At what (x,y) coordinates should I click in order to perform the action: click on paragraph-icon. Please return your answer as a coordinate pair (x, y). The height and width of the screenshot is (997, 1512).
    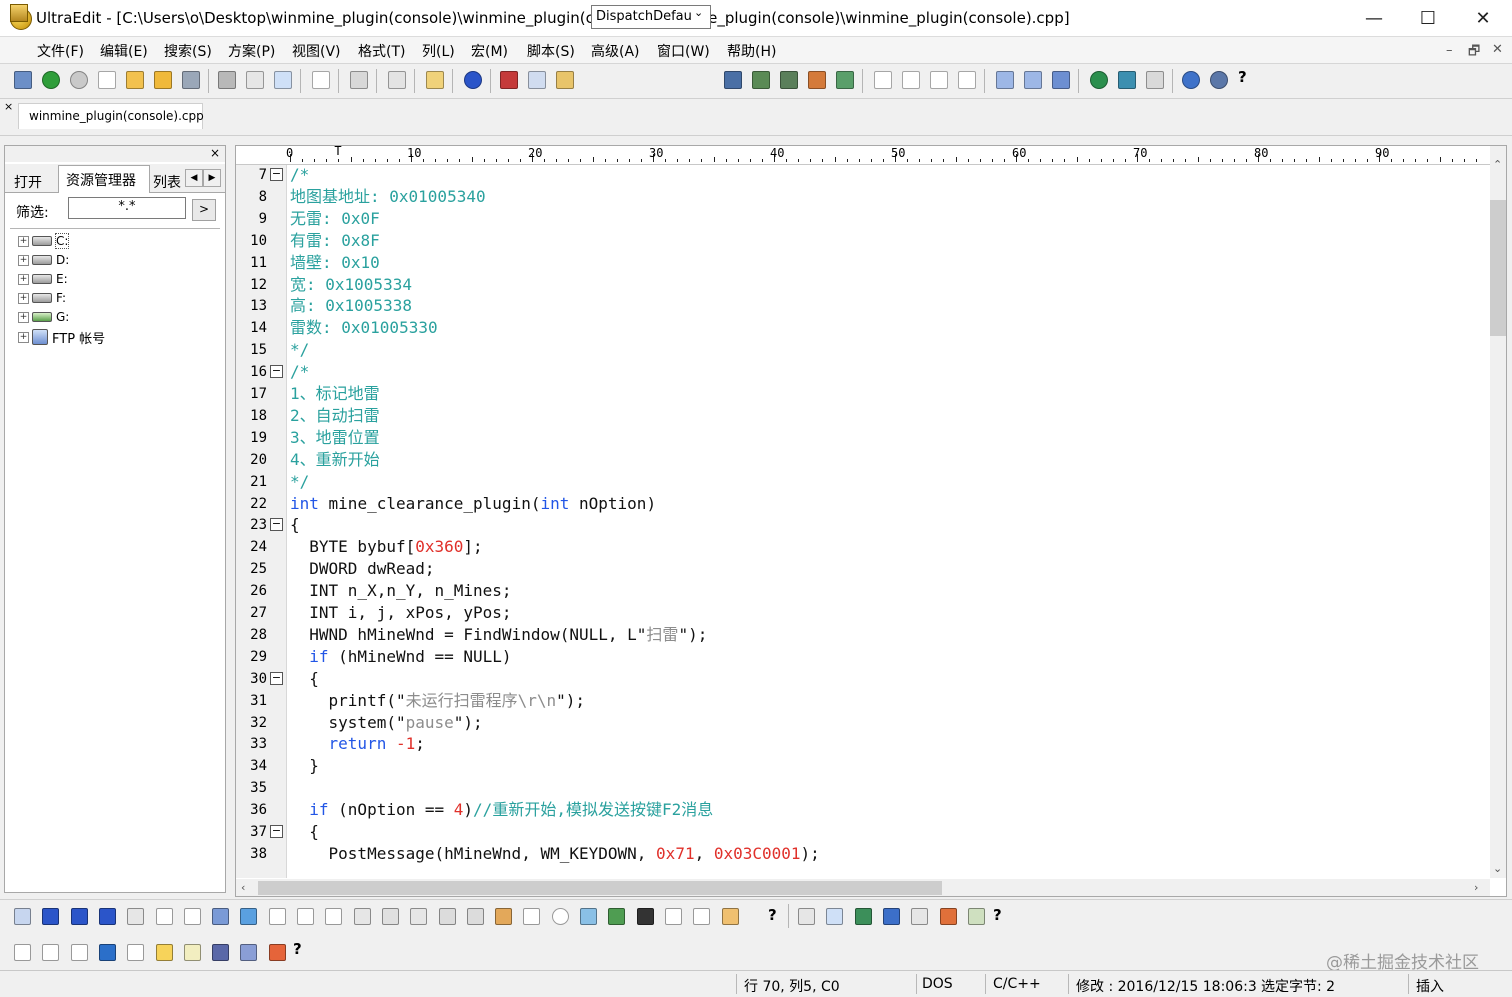
    Looking at the image, I should click on (362, 916).